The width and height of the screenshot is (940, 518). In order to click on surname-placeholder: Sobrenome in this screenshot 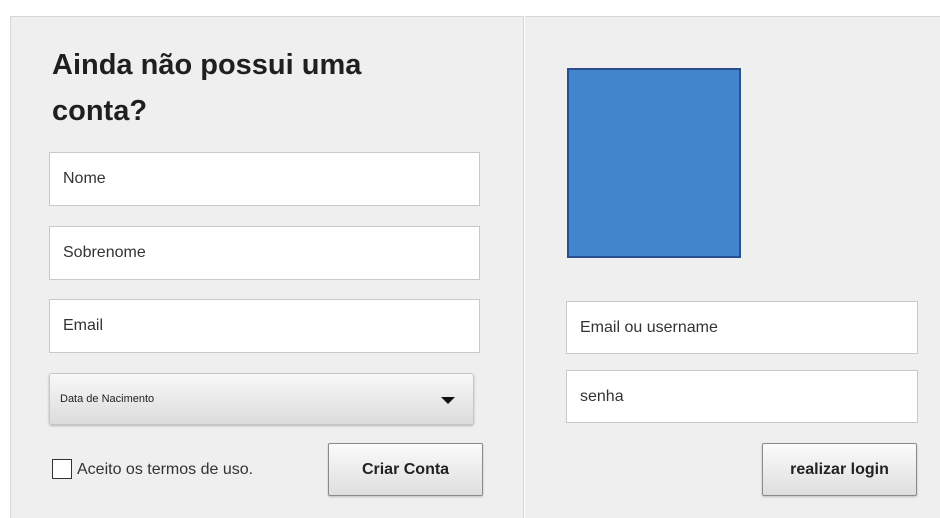, I will do `click(104, 252)`.